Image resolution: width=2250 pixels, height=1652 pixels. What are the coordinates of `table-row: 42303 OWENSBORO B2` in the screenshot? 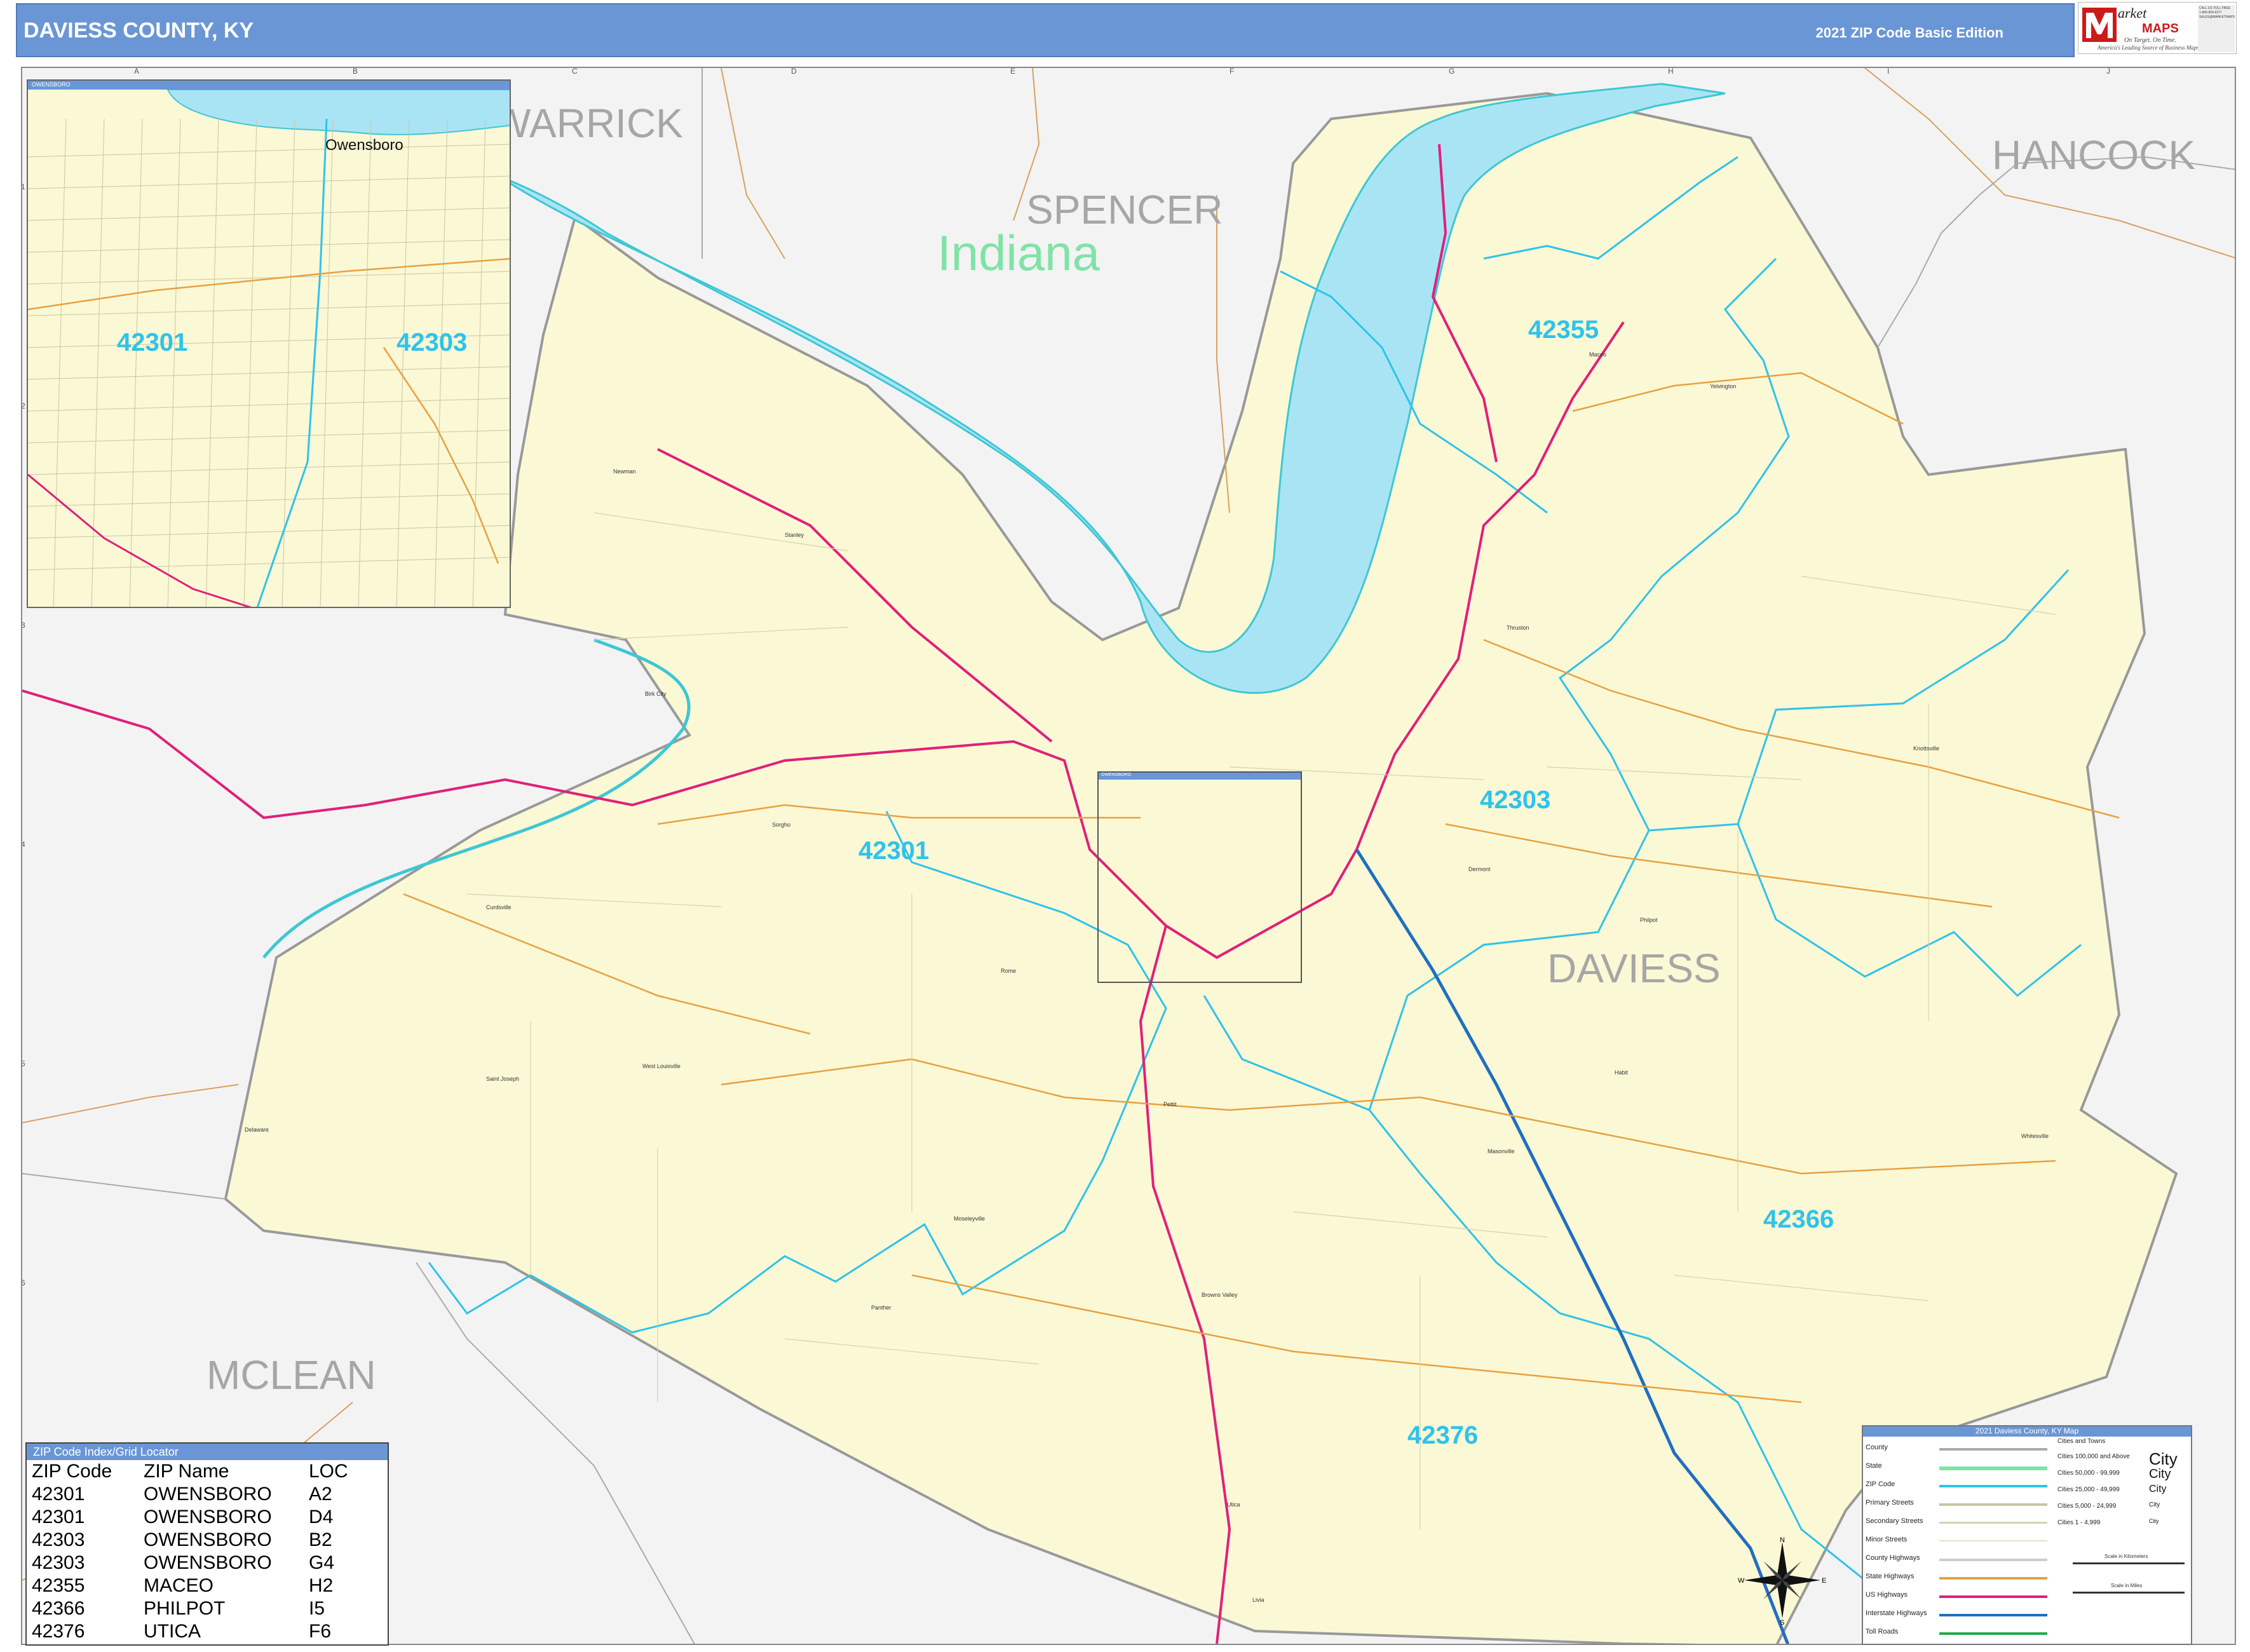 It's located at (188, 1540).